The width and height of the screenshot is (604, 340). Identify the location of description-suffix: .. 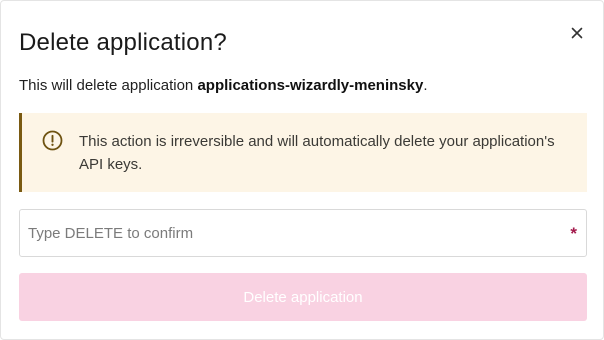
(425, 85).